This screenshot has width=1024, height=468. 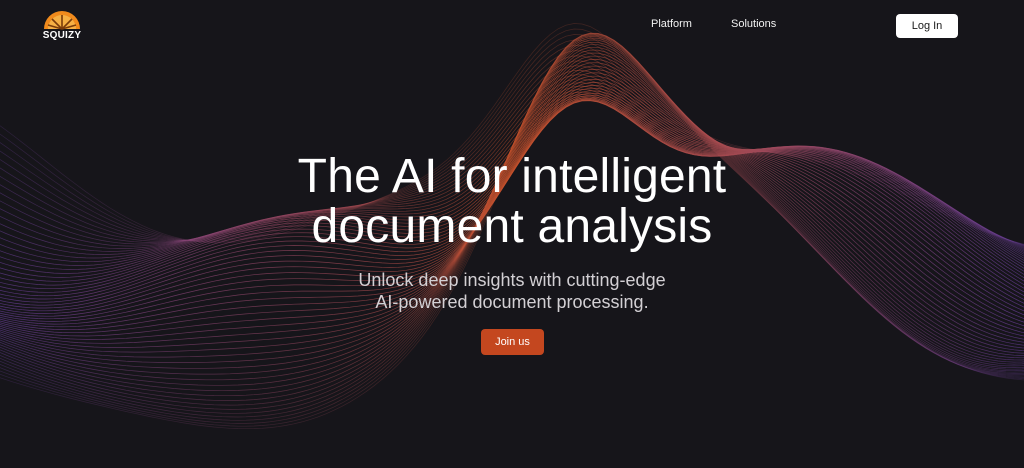 I want to click on hero-title-line-1: The AI for intelligent, so click(x=512, y=176).